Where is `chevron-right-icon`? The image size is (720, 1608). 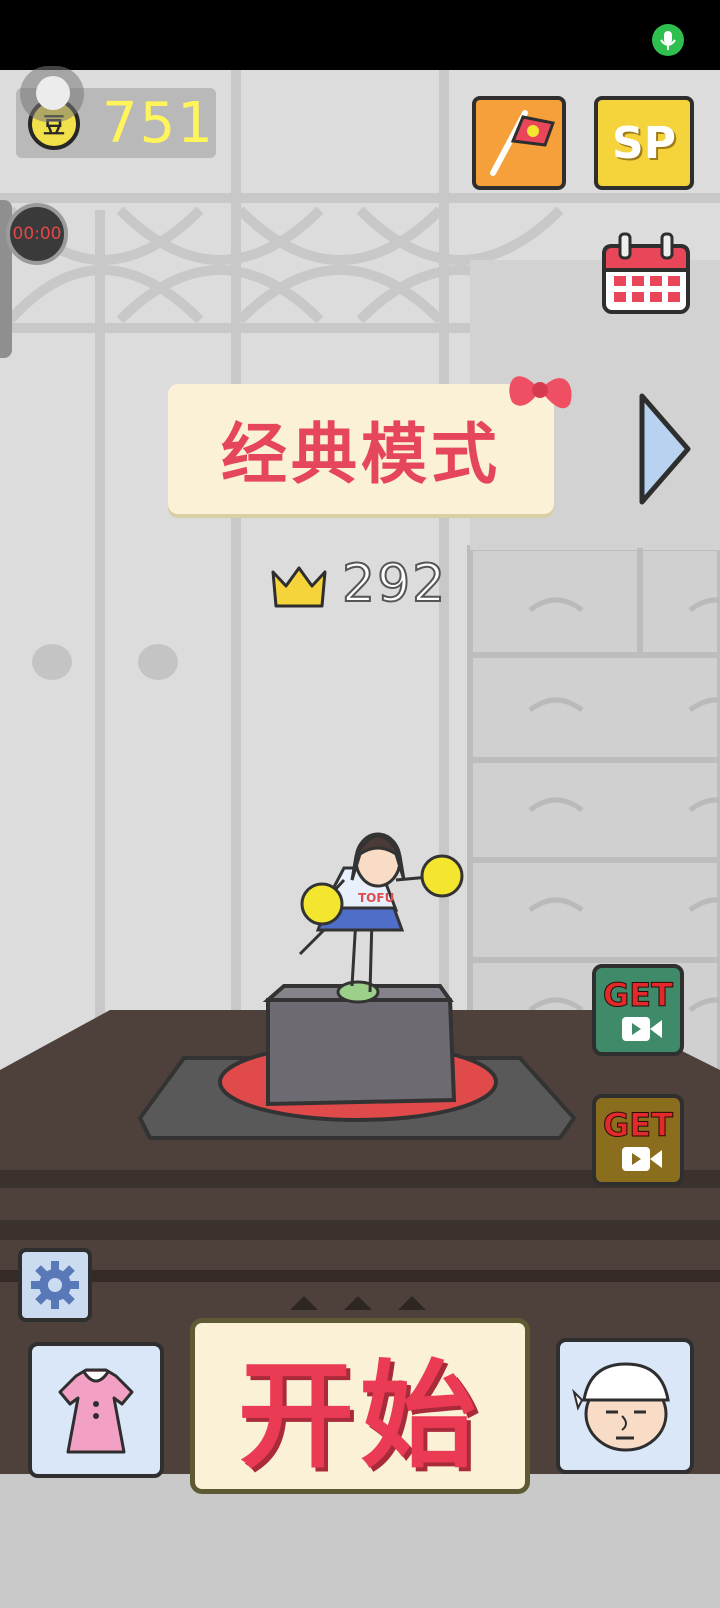 chevron-right-icon is located at coordinates (664, 449).